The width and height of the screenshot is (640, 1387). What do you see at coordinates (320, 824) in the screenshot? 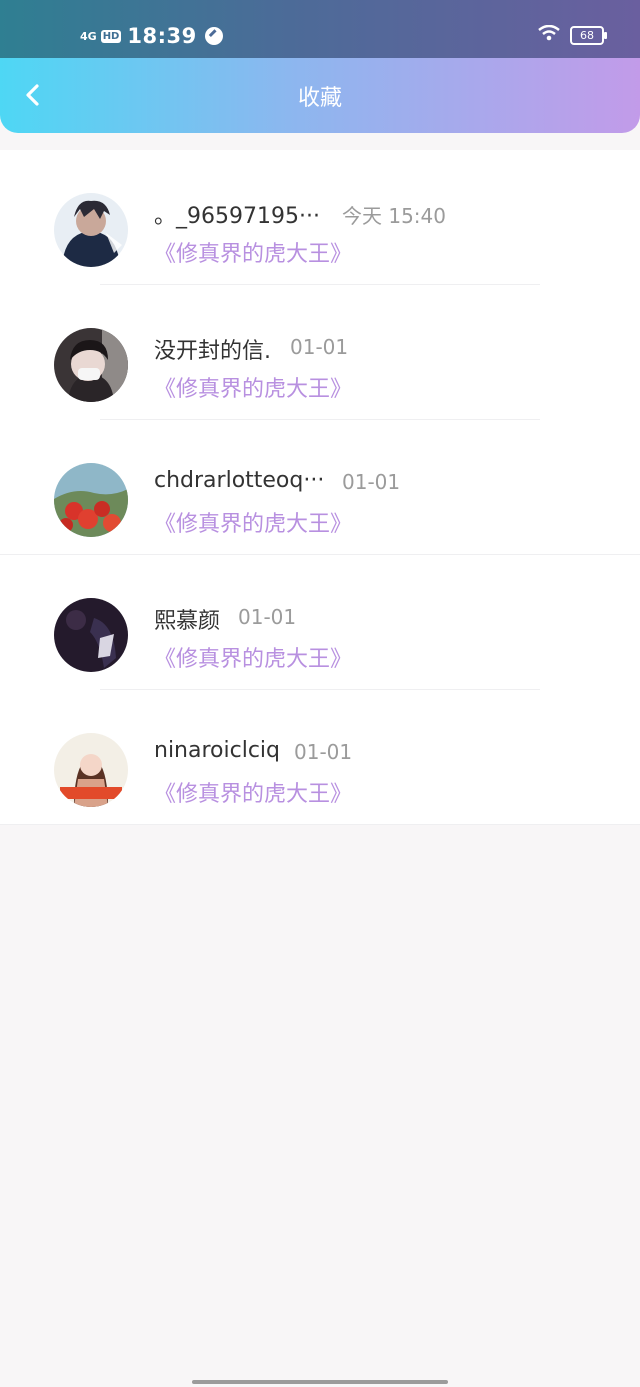
I see `divider` at bounding box center [320, 824].